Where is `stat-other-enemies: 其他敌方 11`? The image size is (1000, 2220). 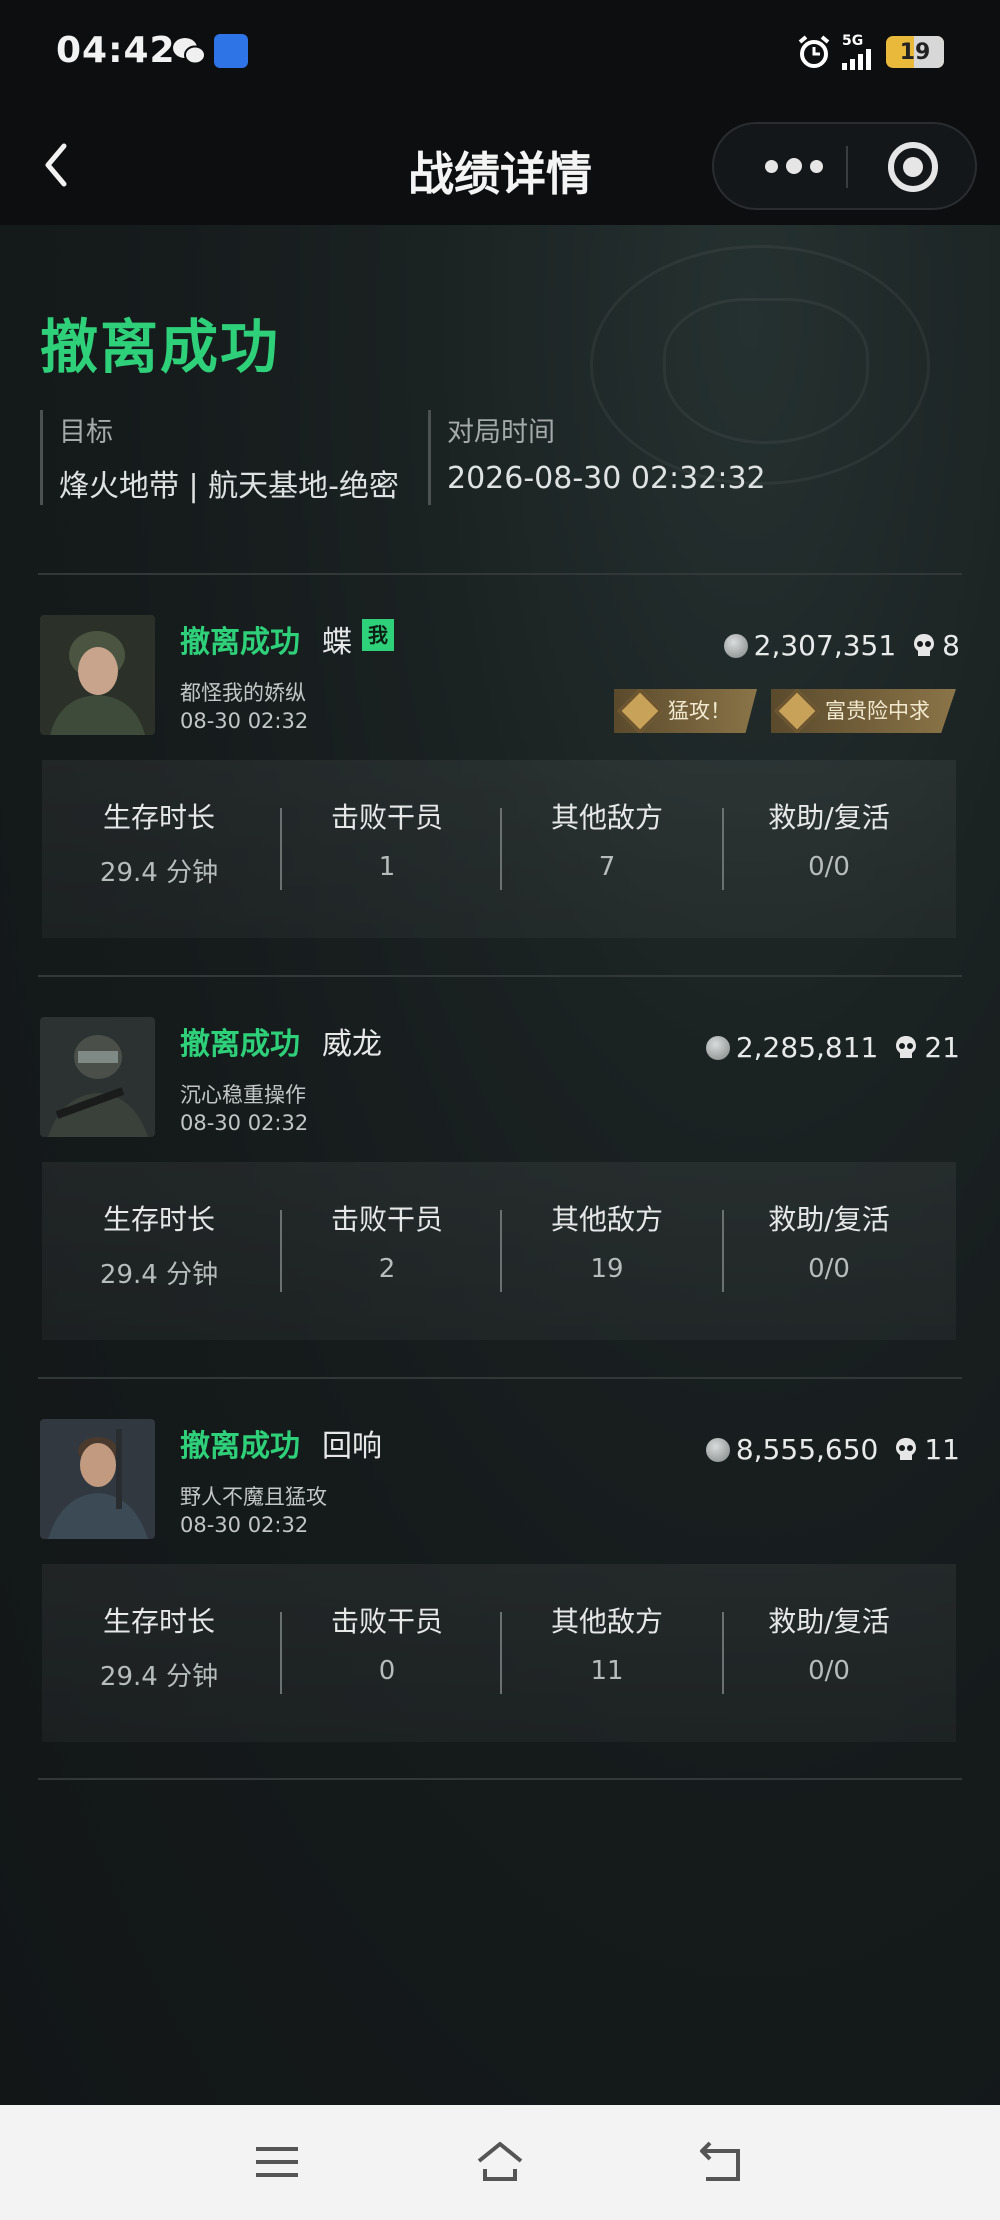
stat-other-enemies: 其他敌方 11 is located at coordinates (606, 1645).